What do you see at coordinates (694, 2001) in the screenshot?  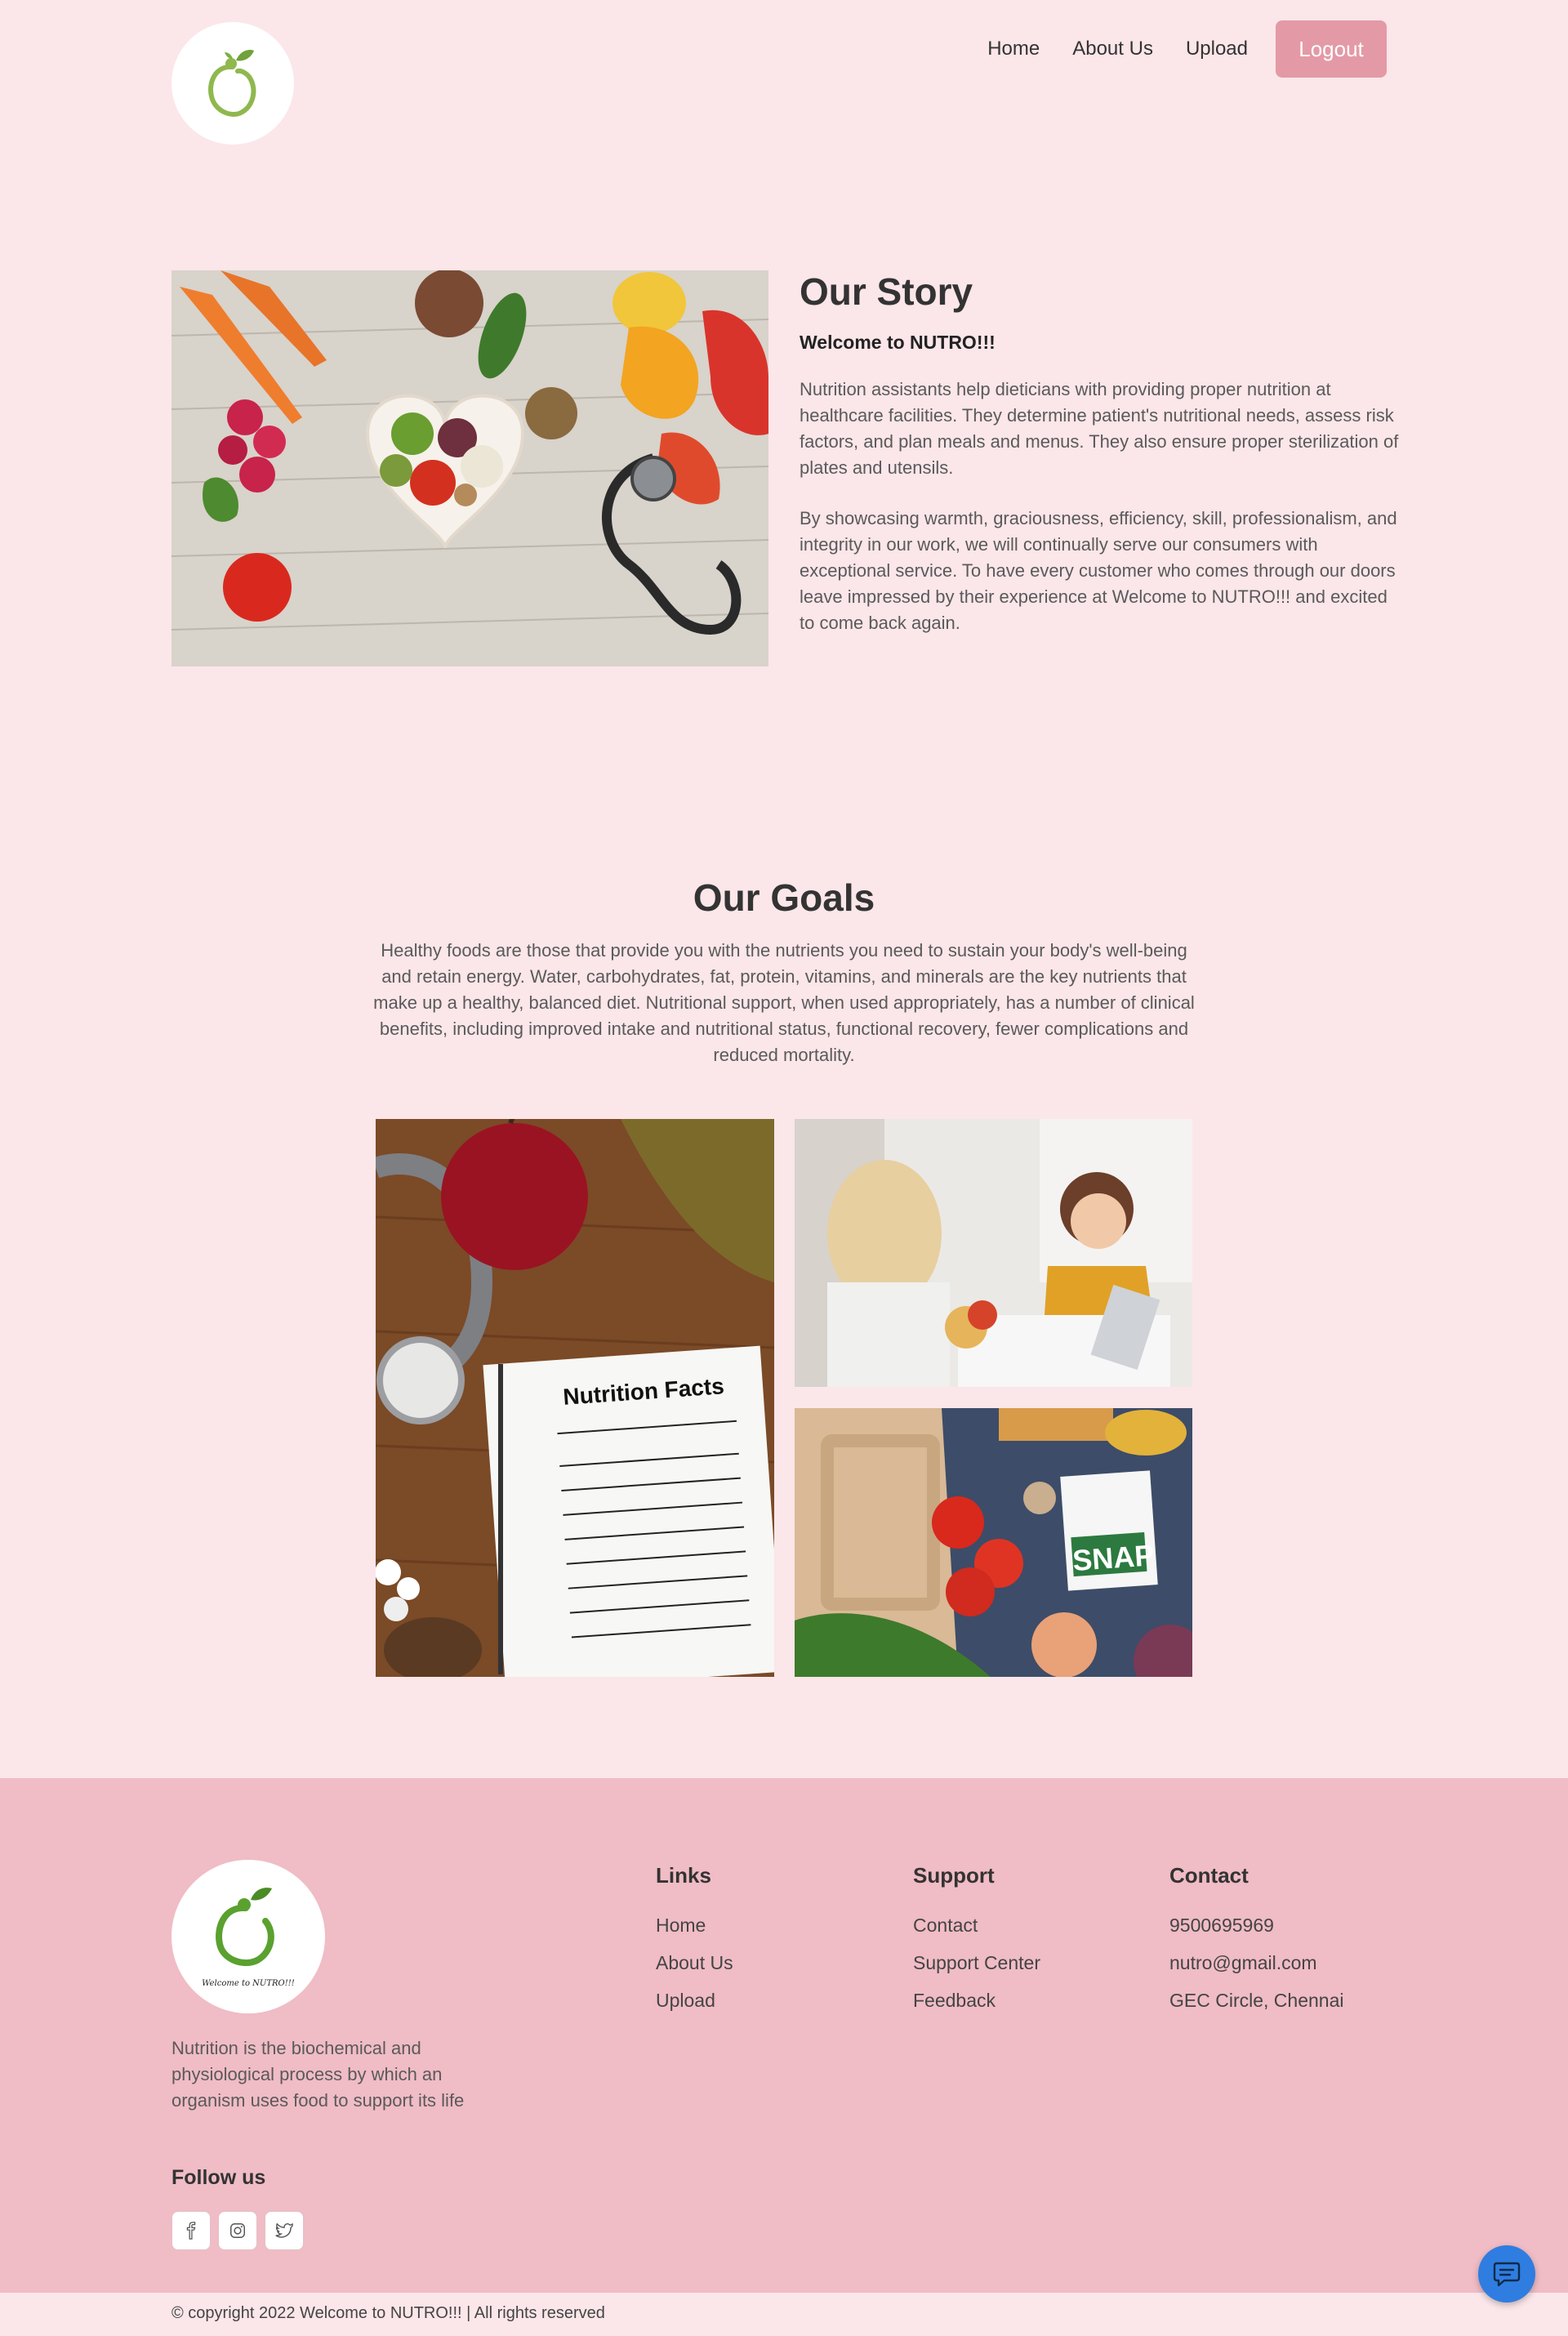 I see `footer-link-upload: Upload` at bounding box center [694, 2001].